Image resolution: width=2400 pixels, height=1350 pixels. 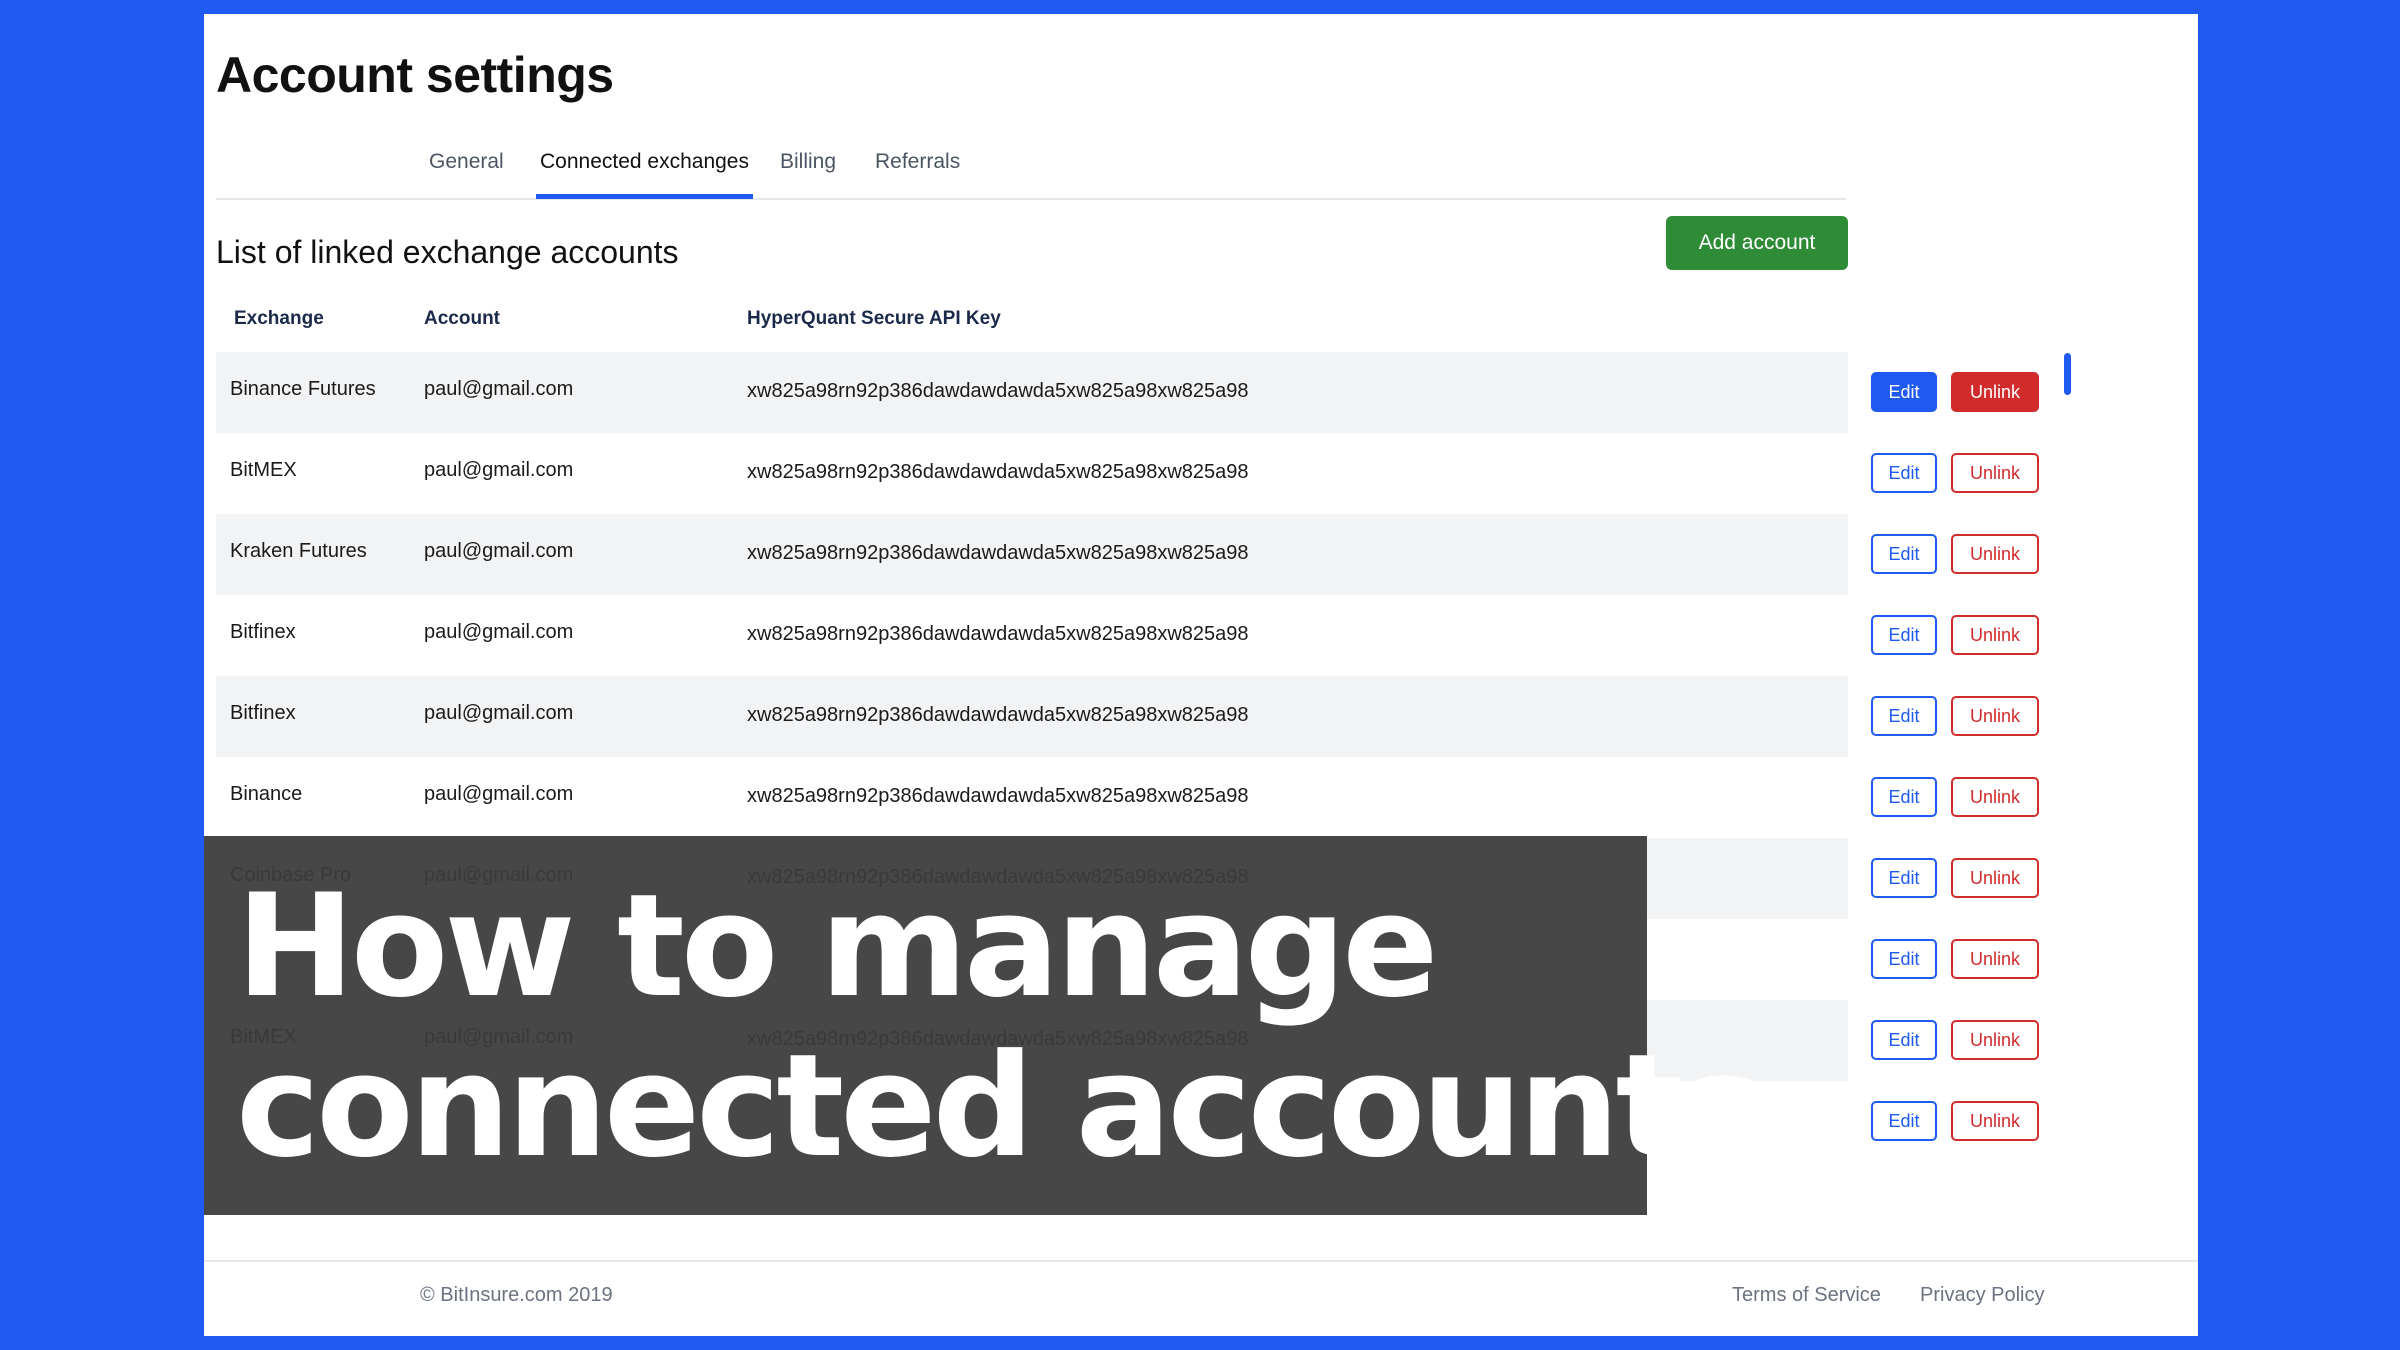 What do you see at coordinates (808, 172) in the screenshot?
I see `tab-billing: Billing` at bounding box center [808, 172].